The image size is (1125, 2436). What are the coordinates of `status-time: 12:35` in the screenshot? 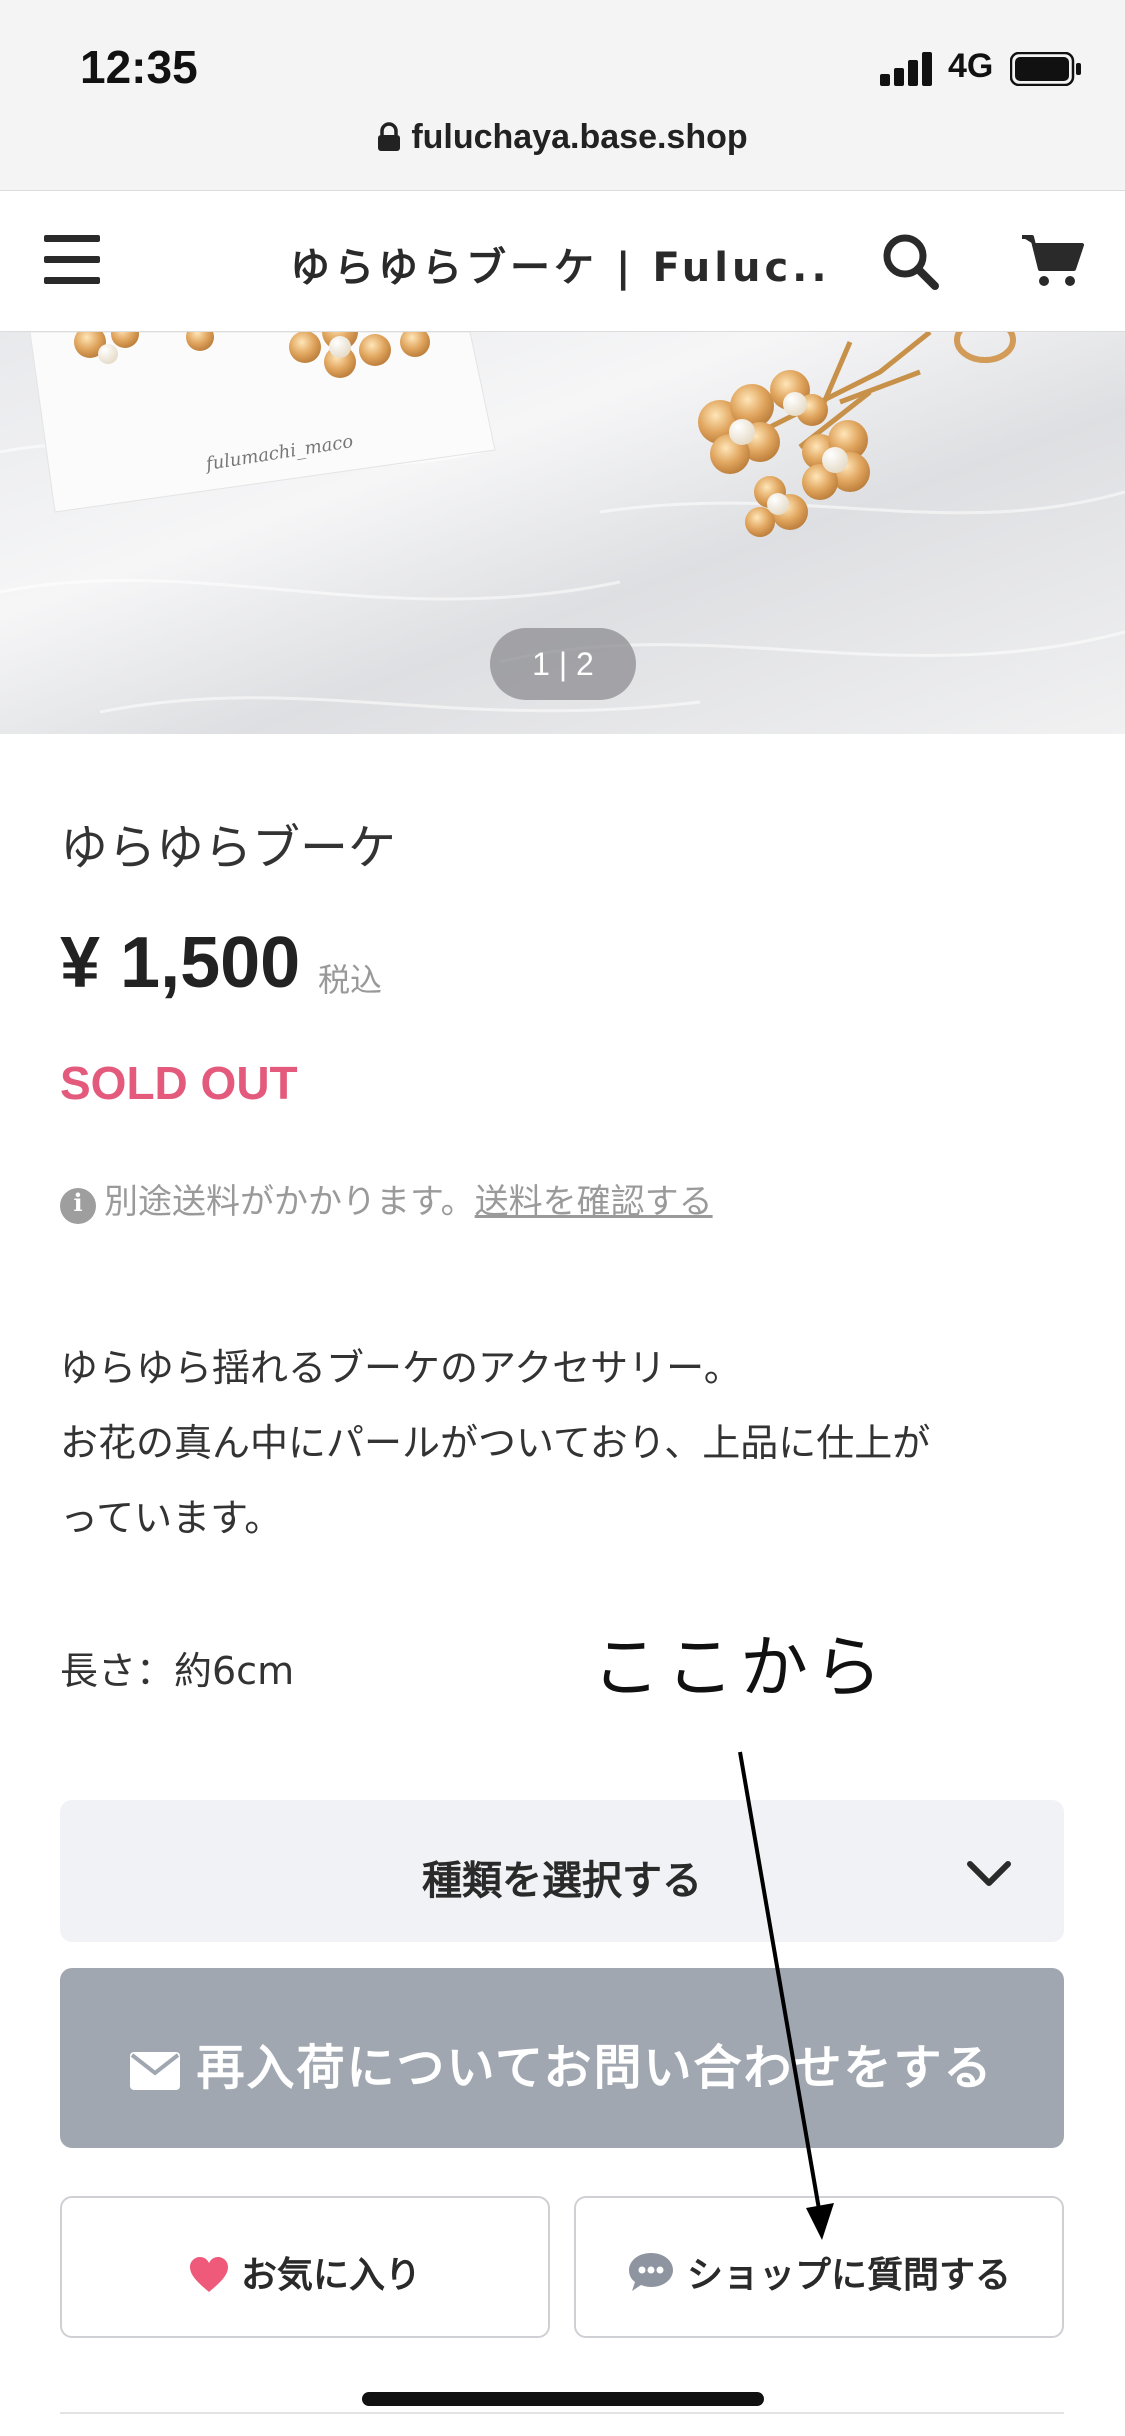 It's located at (139, 67).